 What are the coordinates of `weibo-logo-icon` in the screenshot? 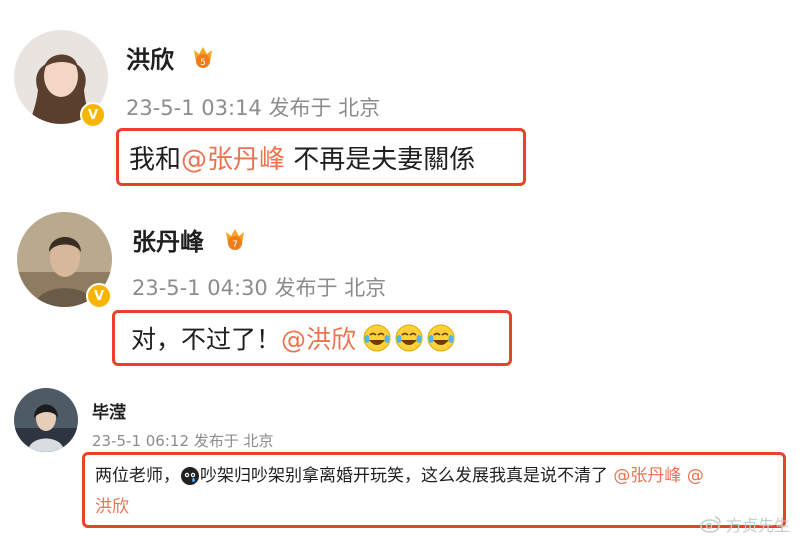 It's located at (710, 524).